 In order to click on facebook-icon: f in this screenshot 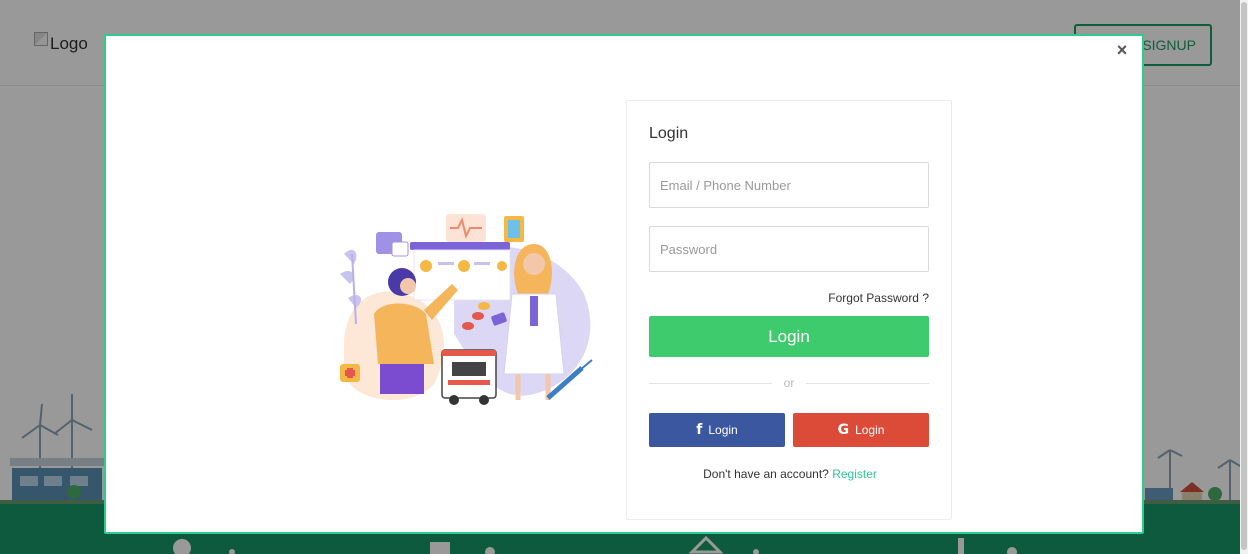, I will do `click(699, 430)`.